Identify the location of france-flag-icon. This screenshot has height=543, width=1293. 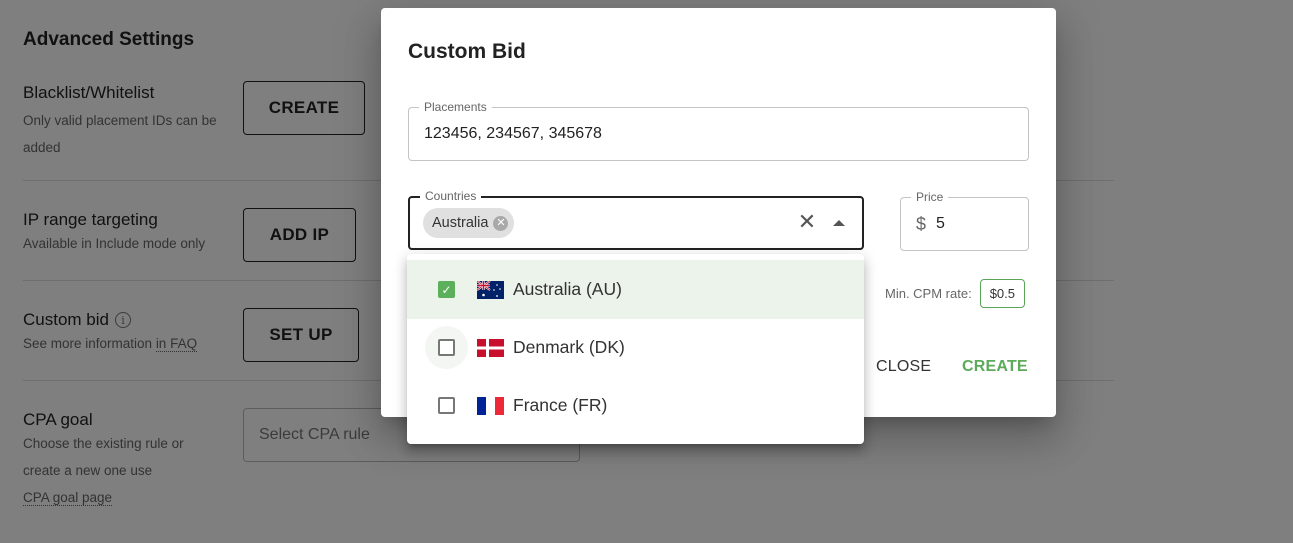
(490, 405).